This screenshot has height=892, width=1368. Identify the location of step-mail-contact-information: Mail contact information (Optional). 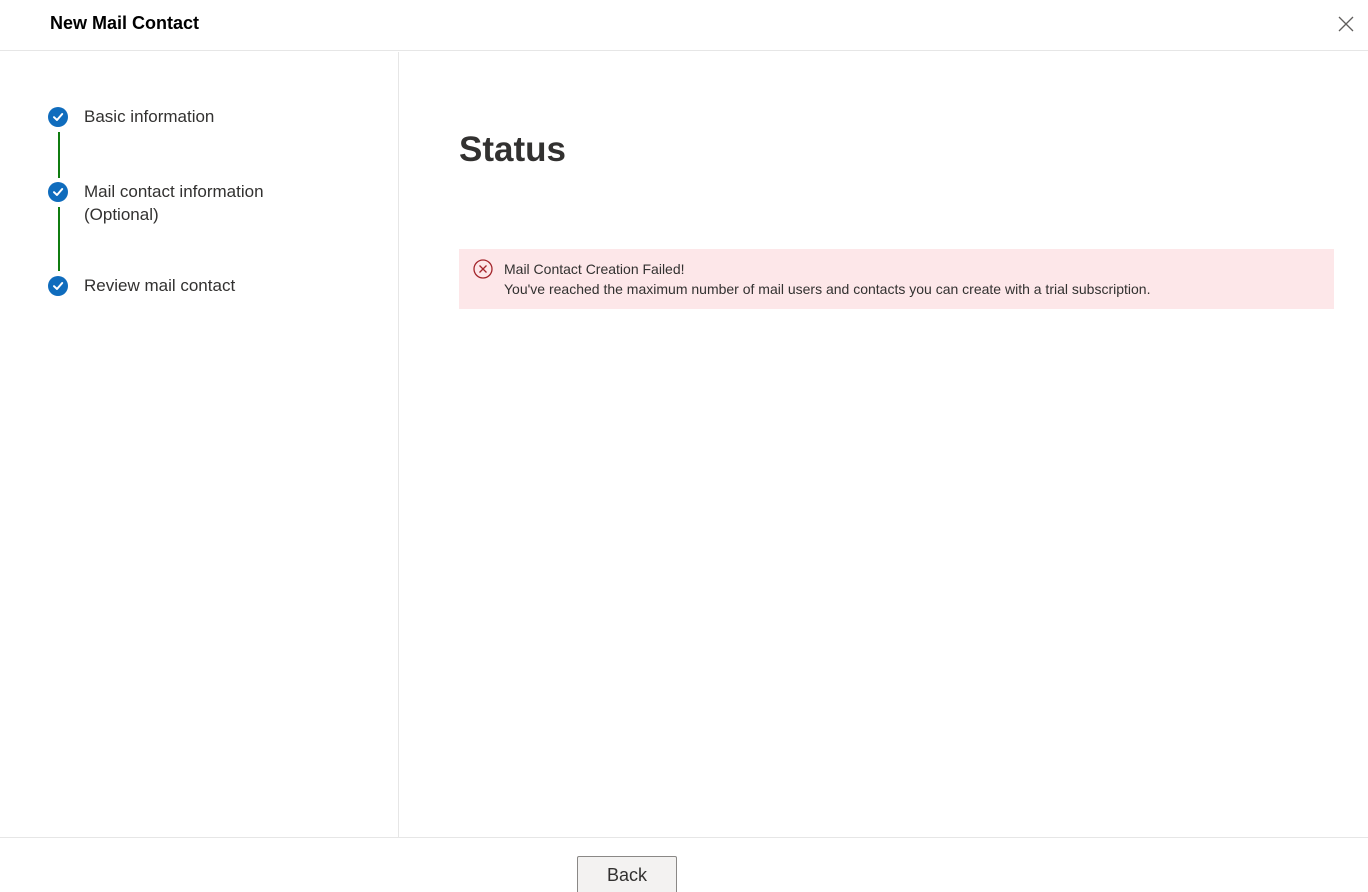
(181, 204).